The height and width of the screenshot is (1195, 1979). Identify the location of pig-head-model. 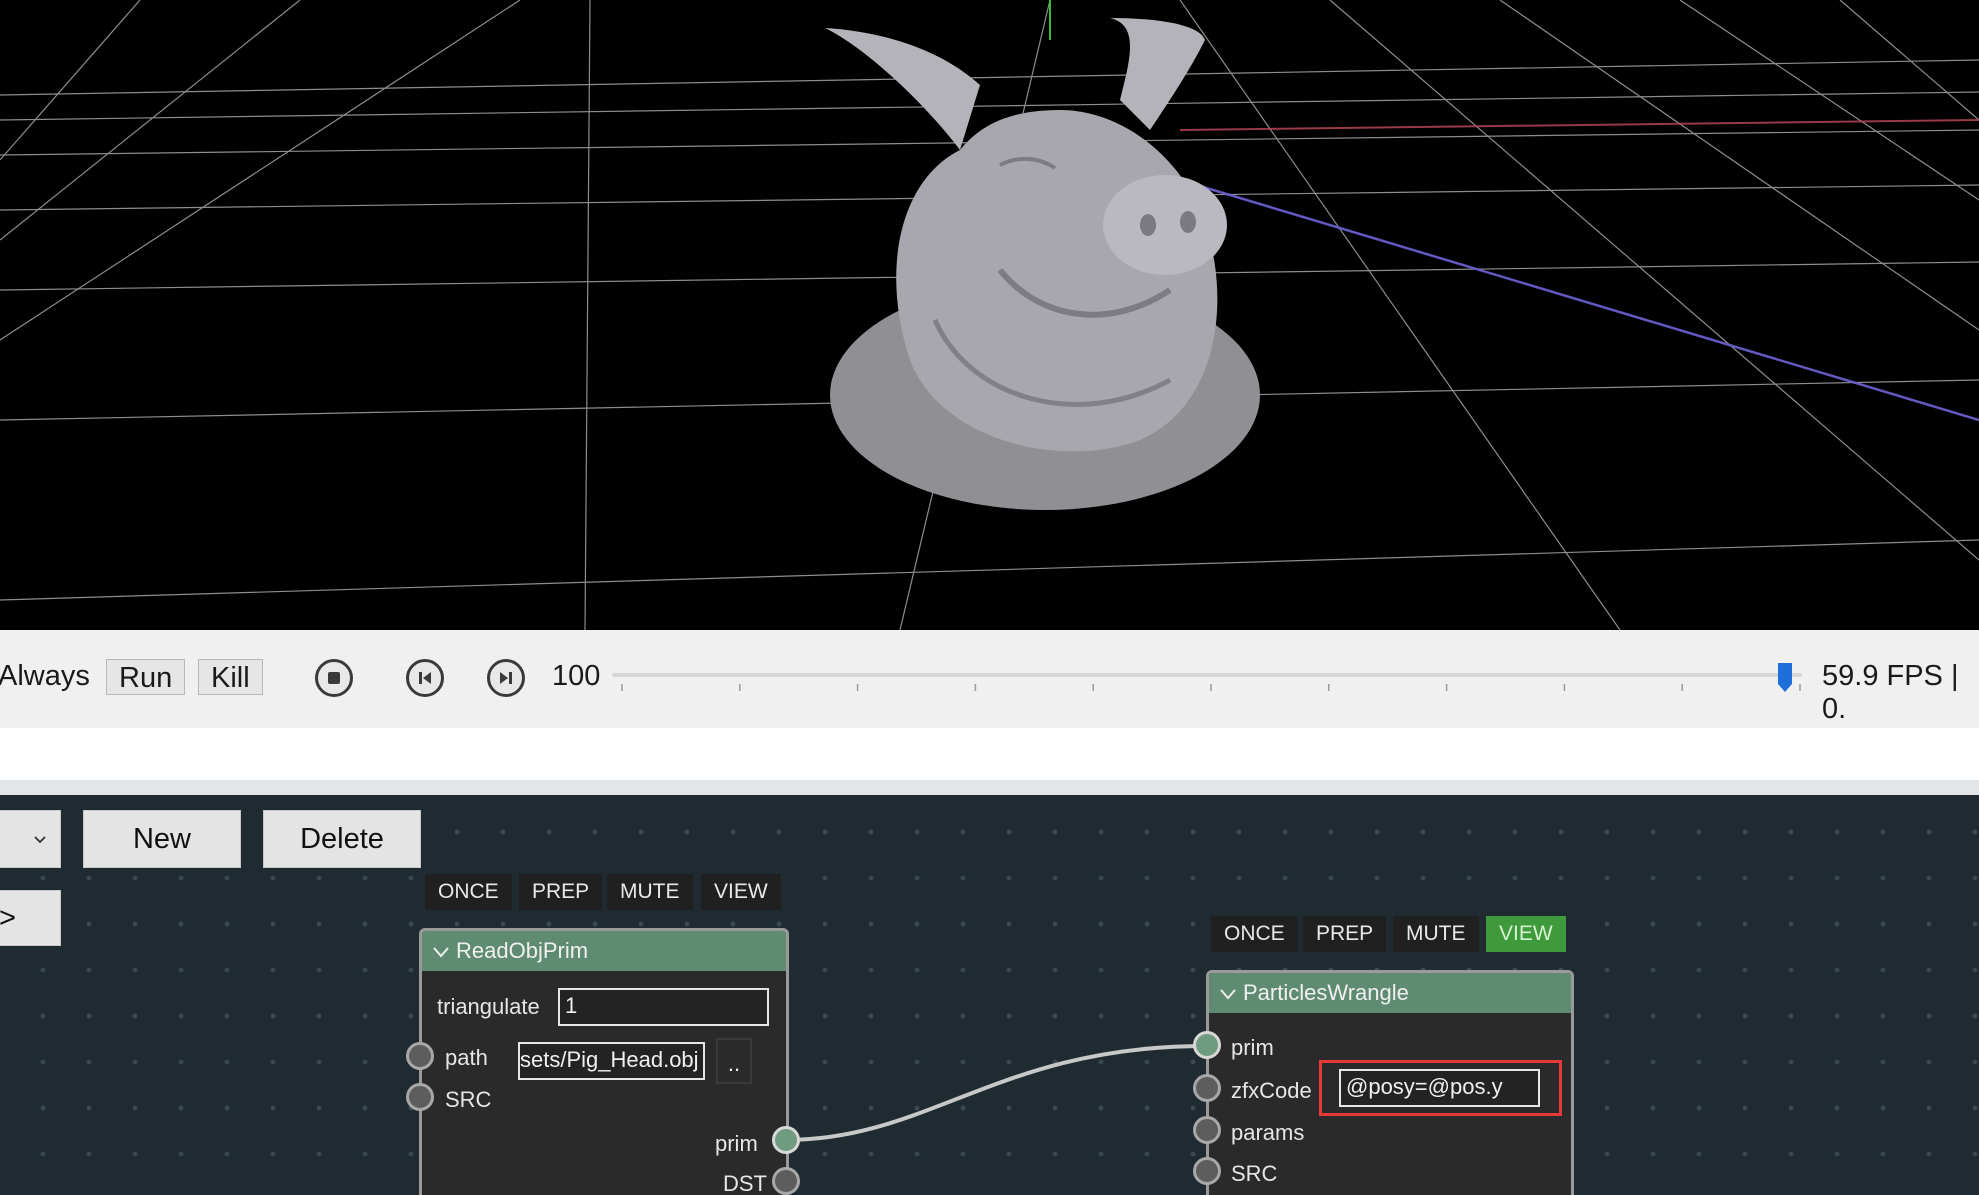
(1042, 264).